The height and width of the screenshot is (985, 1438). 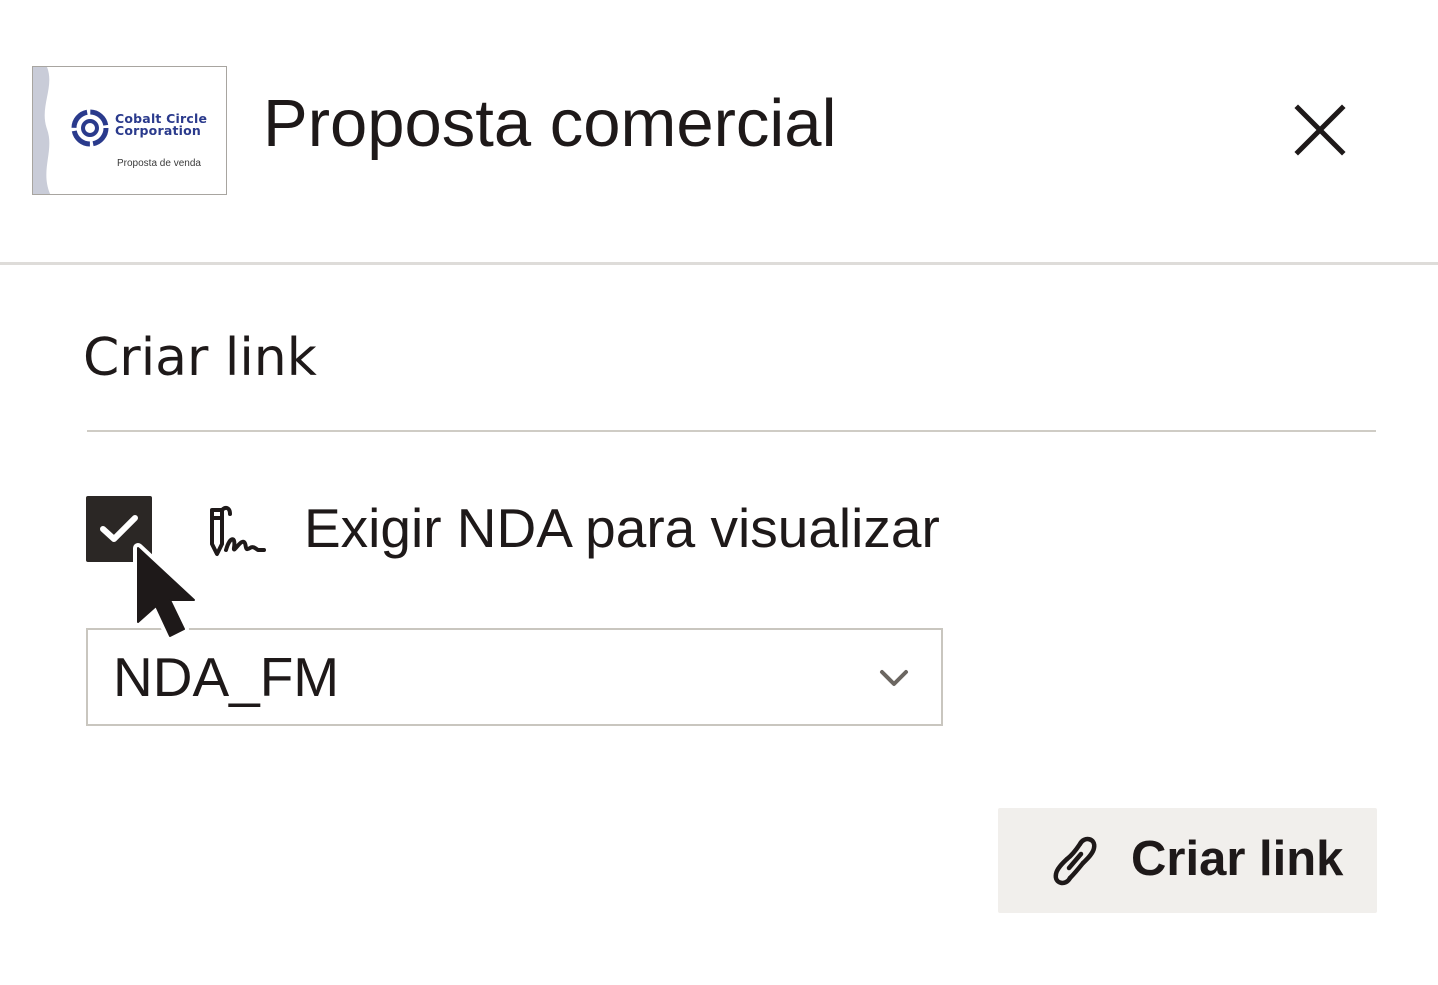 I want to click on nda-select: NDA_FM, so click(x=514, y=677).